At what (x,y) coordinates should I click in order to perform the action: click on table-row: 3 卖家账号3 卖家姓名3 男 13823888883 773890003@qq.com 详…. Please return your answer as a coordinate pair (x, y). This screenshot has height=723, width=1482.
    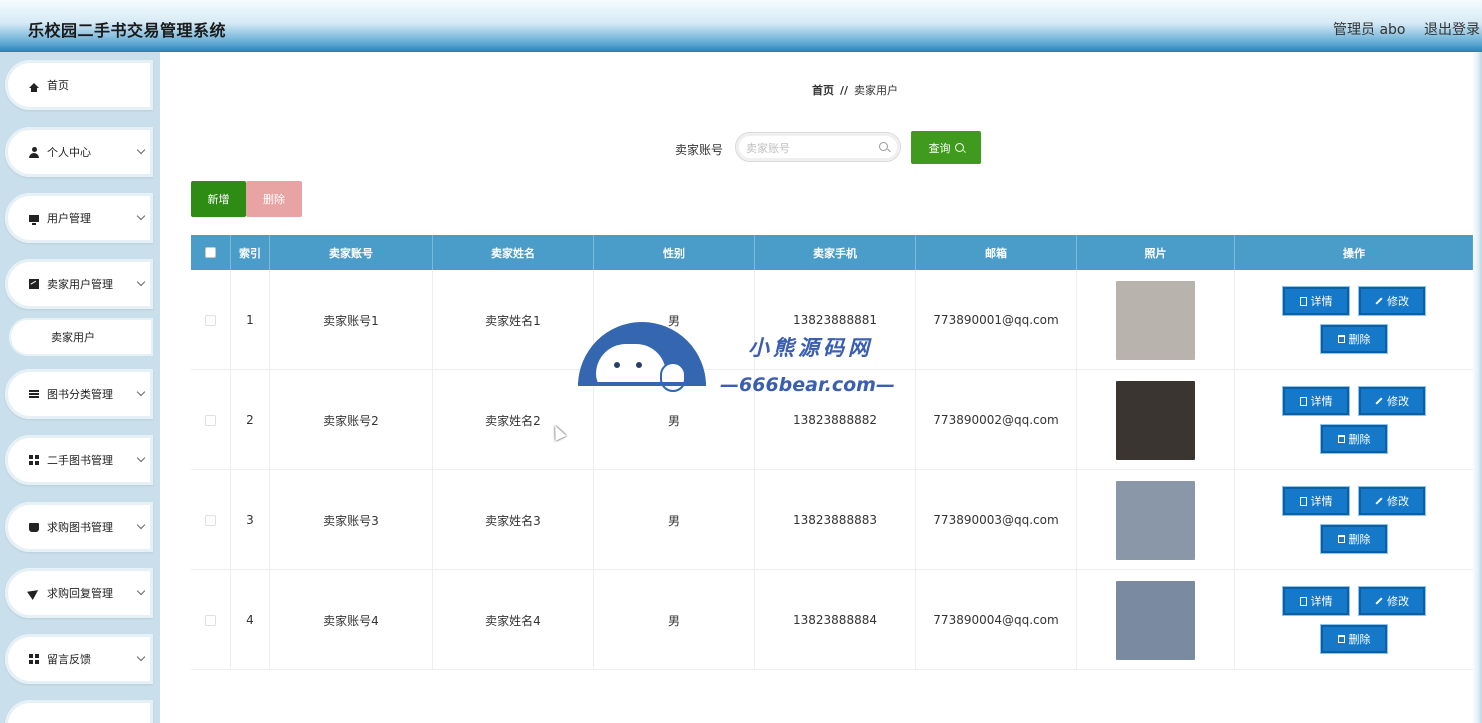
    Looking at the image, I should click on (832, 520).